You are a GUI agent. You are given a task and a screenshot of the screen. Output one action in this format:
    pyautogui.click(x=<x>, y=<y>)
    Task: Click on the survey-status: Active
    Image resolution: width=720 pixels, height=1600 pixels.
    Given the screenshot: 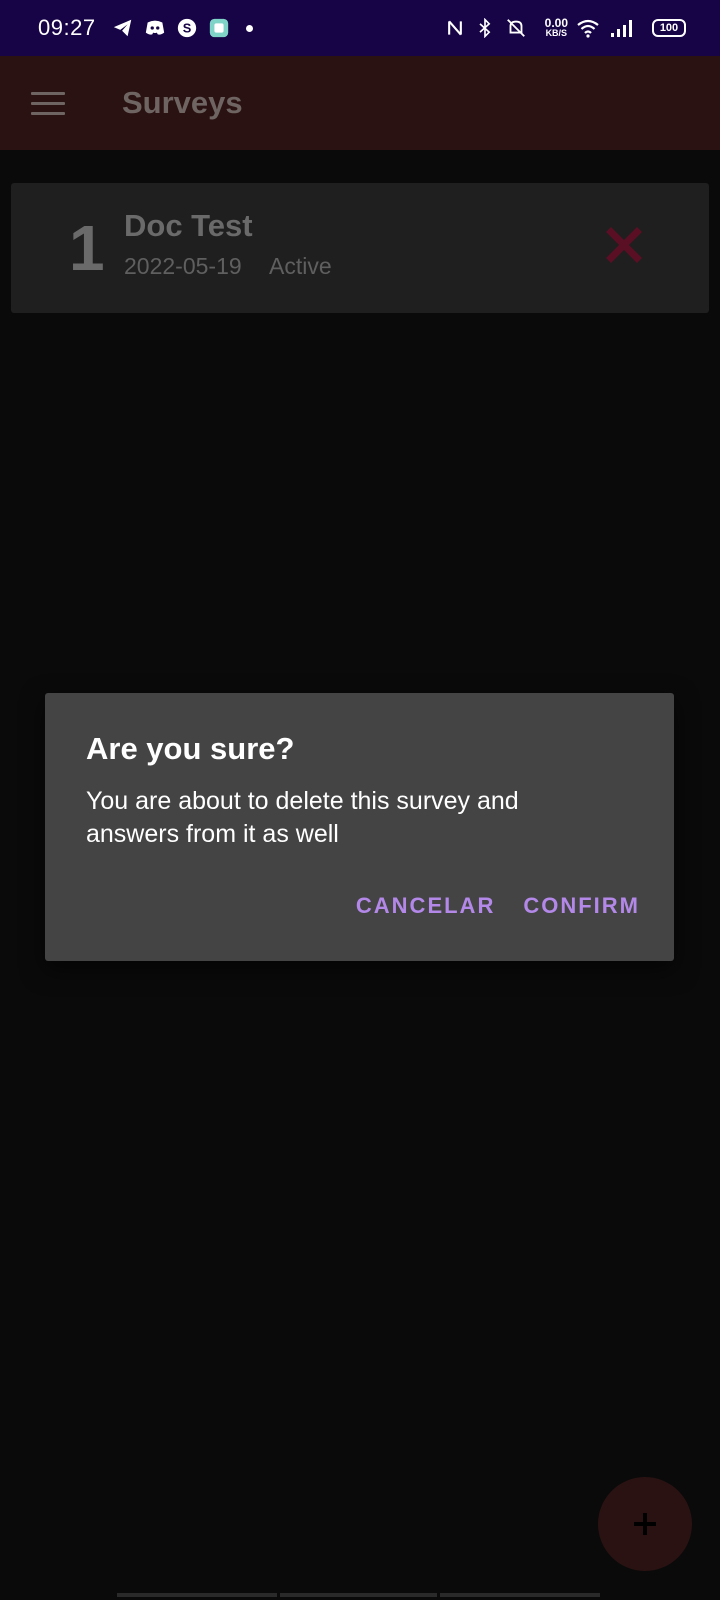 What is the action you would take?
    pyautogui.click(x=300, y=266)
    